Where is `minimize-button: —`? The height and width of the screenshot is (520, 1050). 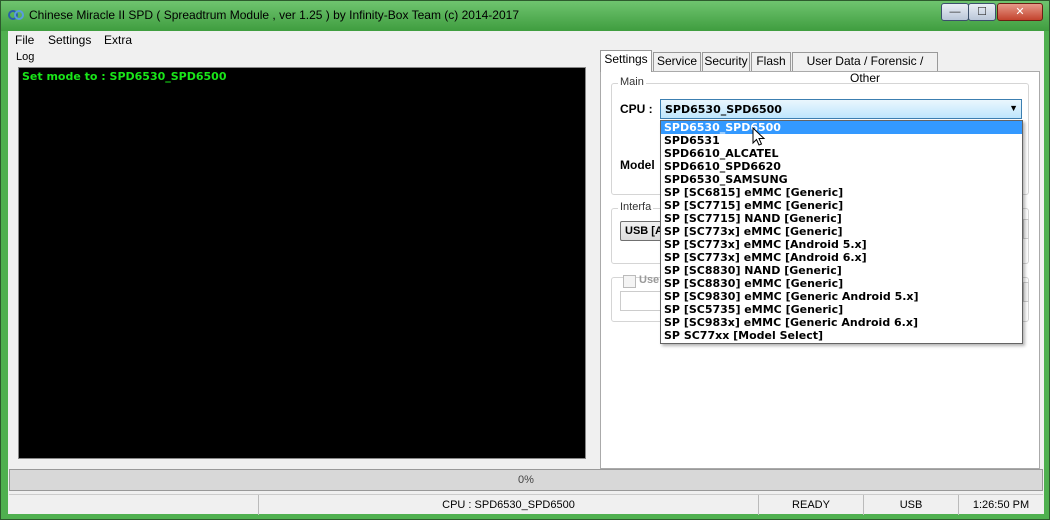
minimize-button: — is located at coordinates (955, 12).